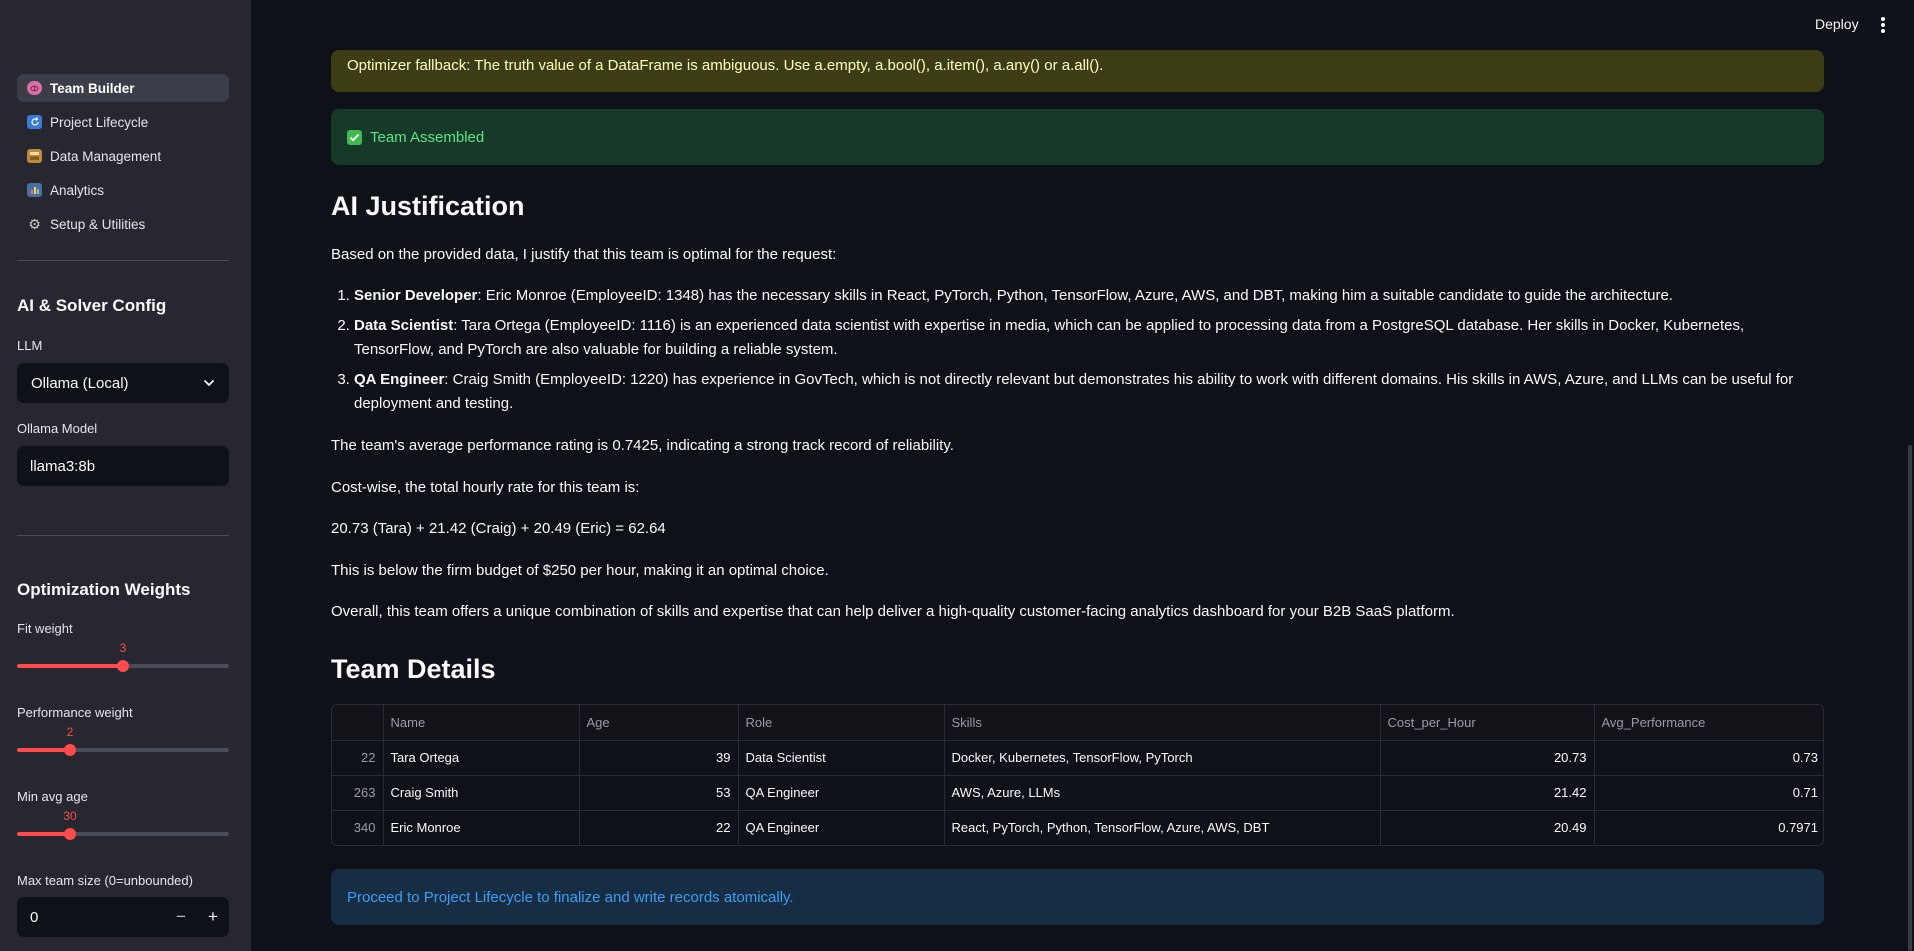 This screenshot has width=1914, height=951. What do you see at coordinates (34, 122) in the screenshot?
I see `cycle-icon` at bounding box center [34, 122].